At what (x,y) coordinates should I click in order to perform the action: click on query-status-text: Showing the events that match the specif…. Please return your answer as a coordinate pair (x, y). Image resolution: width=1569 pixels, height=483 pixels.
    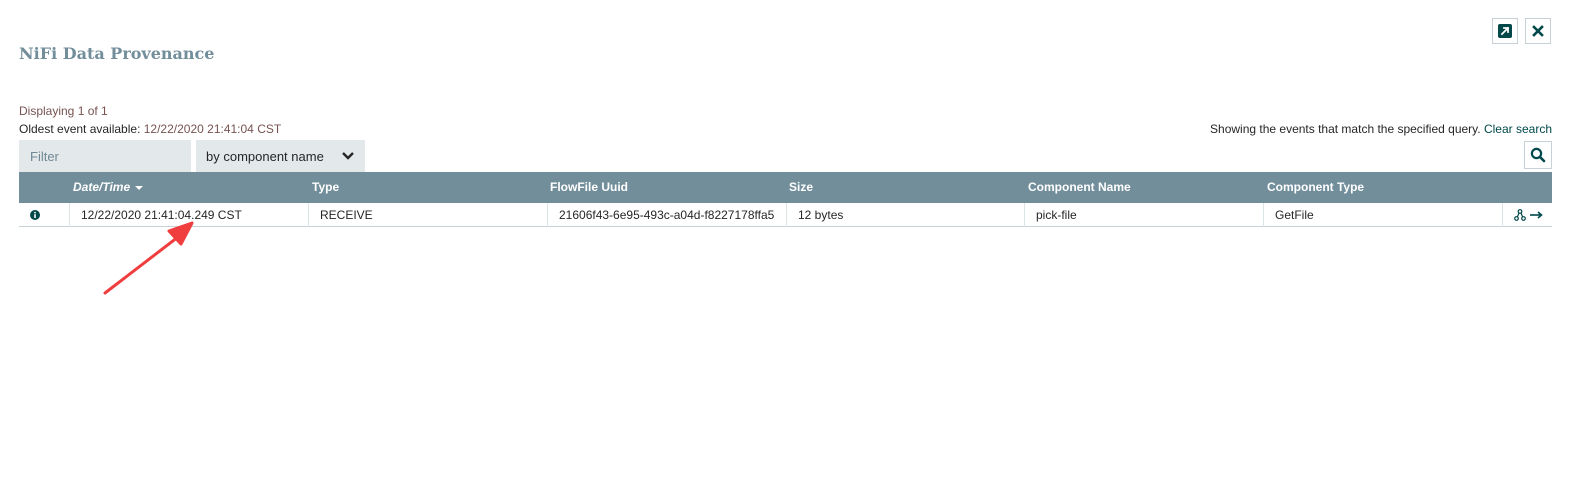
    Looking at the image, I should click on (1345, 129).